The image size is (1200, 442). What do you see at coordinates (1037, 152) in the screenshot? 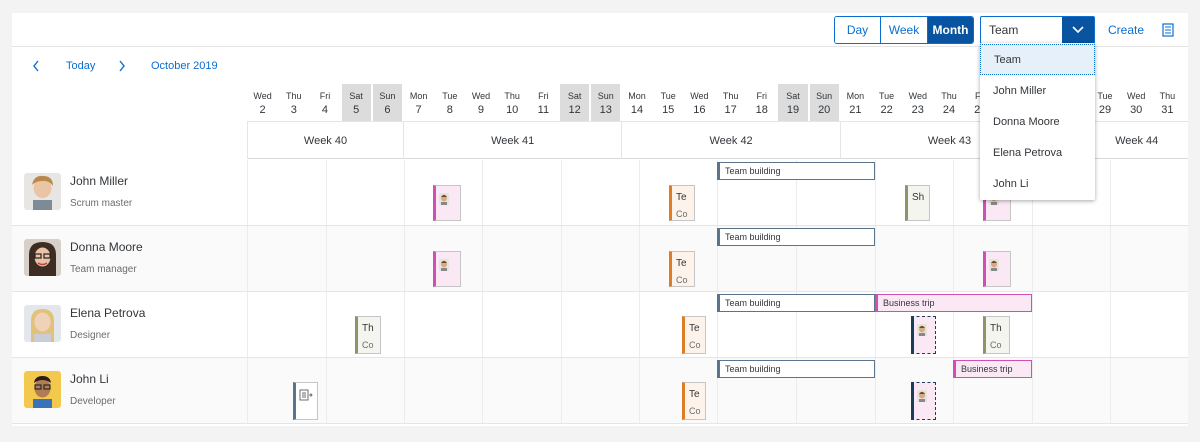
I see `dropdown-item-elena-petrova: Elena Petrova` at bounding box center [1037, 152].